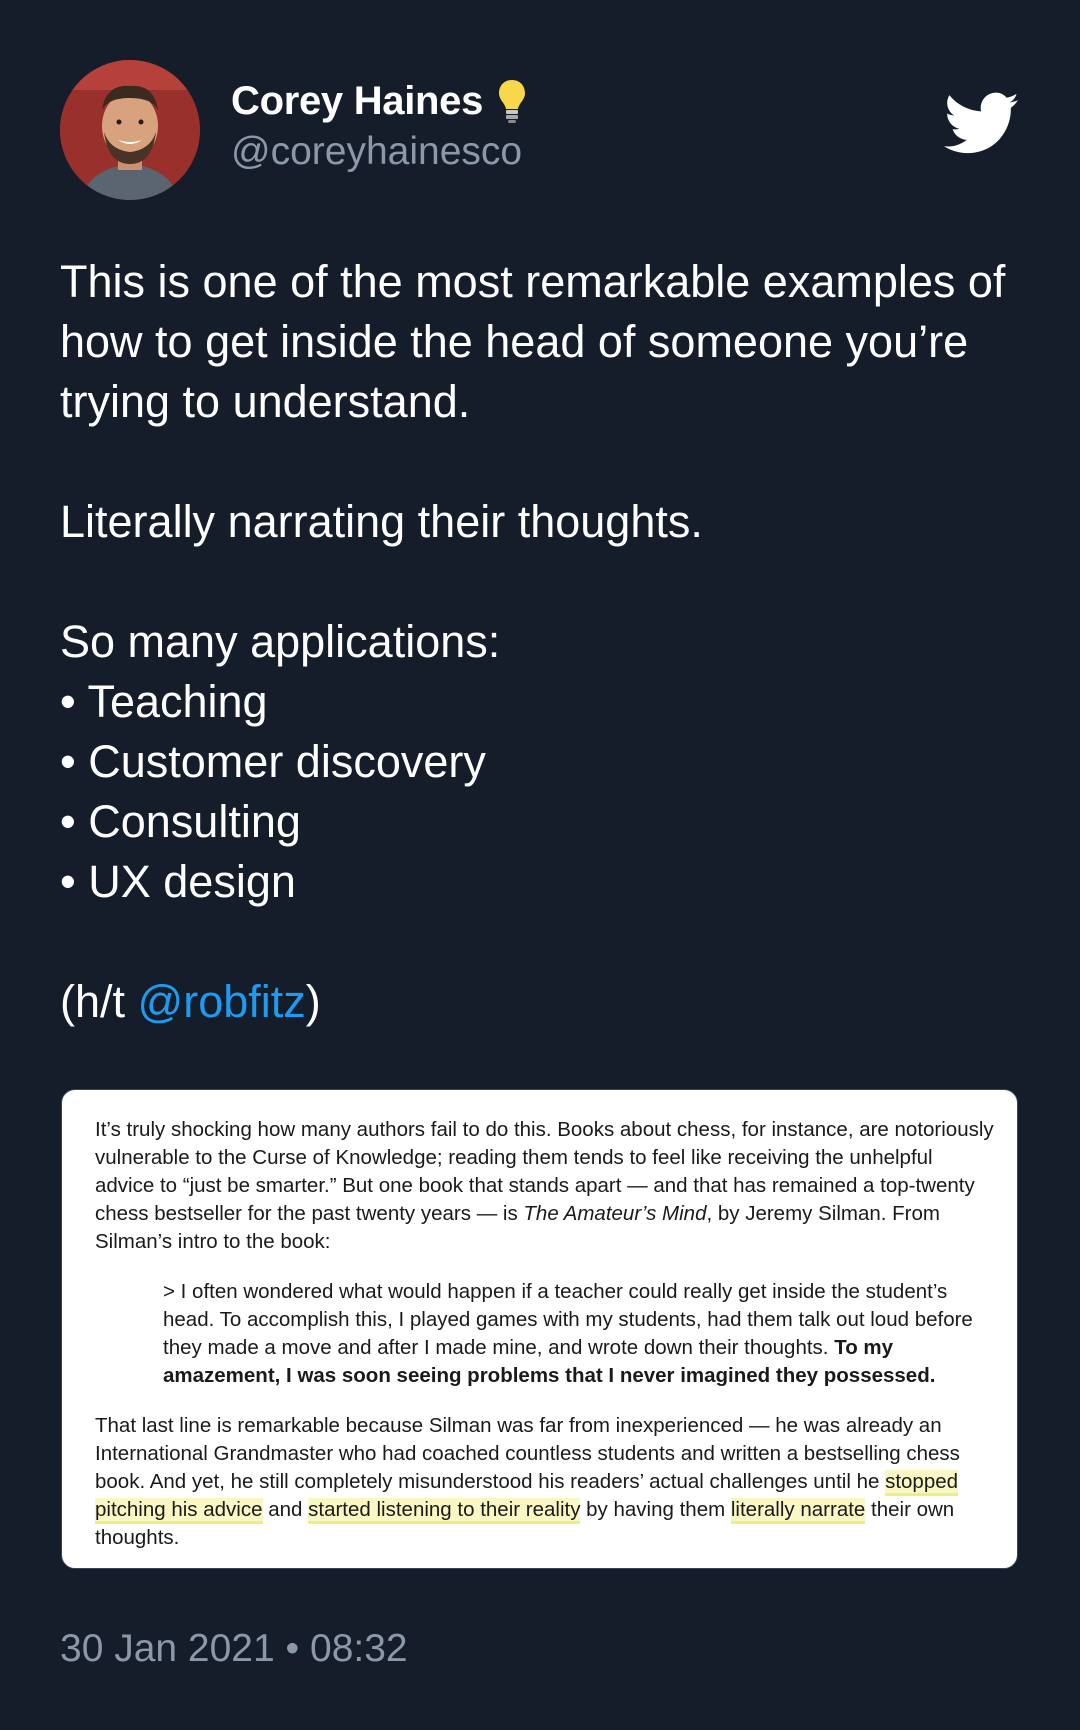  Describe the element at coordinates (178, 881) in the screenshot. I see `list-item: • UX design` at that location.